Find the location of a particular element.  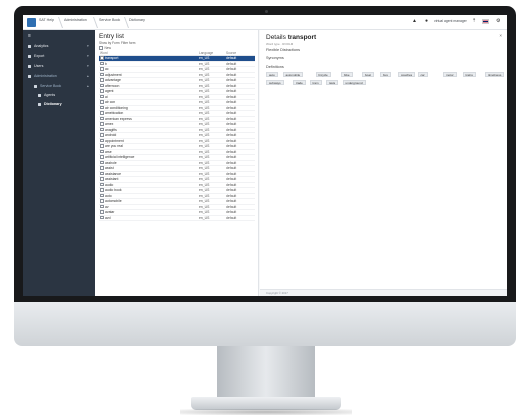

new-entry-row: New is located at coordinates (105, 48).